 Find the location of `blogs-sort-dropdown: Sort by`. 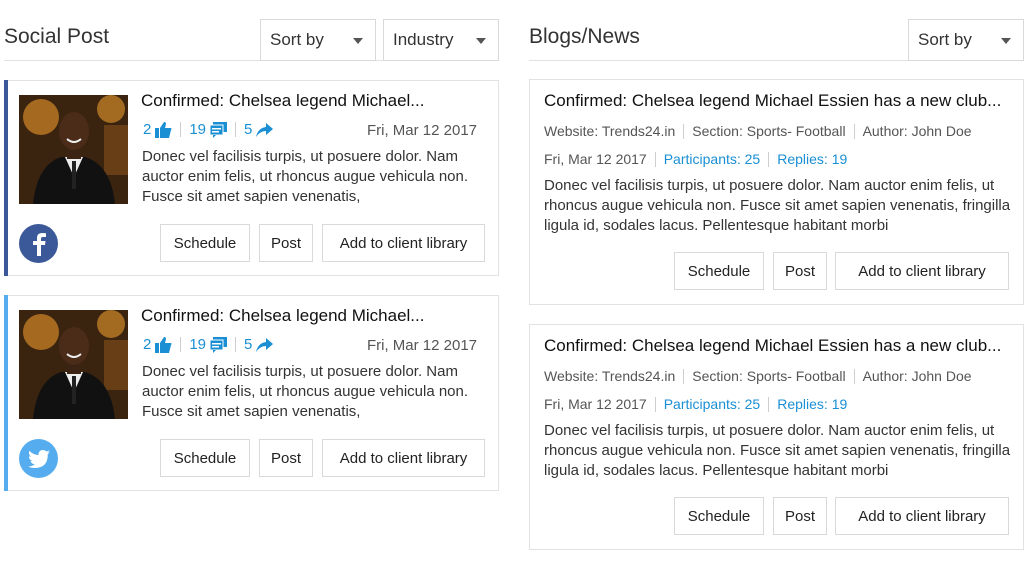

blogs-sort-dropdown: Sort by is located at coordinates (966, 40).